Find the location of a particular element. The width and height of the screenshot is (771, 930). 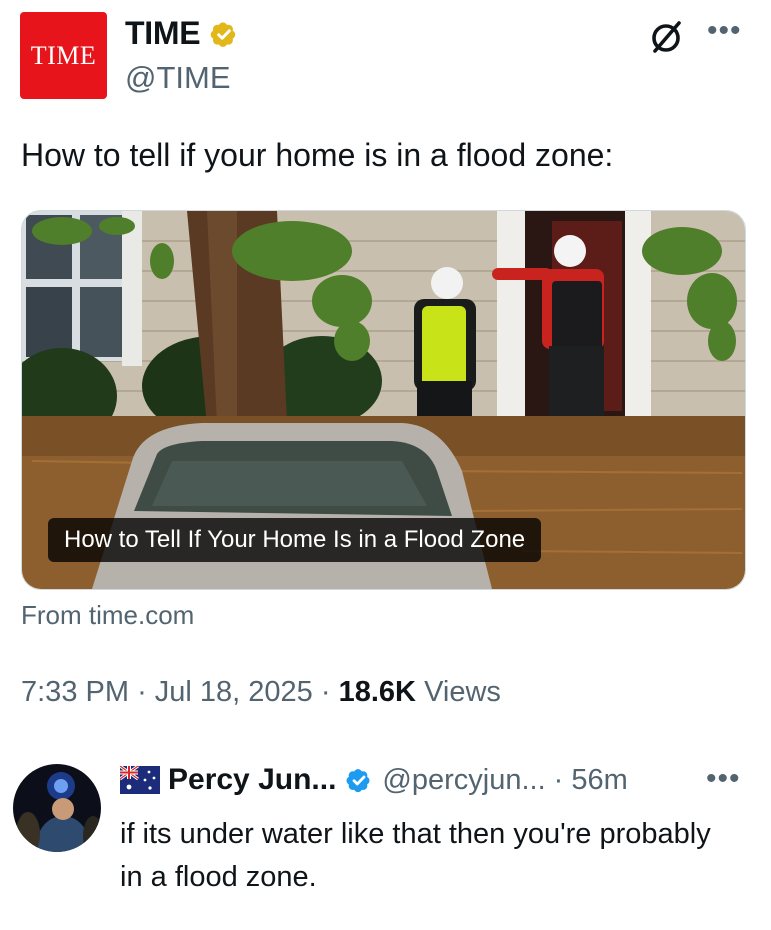

gold-verified-badge-icon is located at coordinates (223, 34).